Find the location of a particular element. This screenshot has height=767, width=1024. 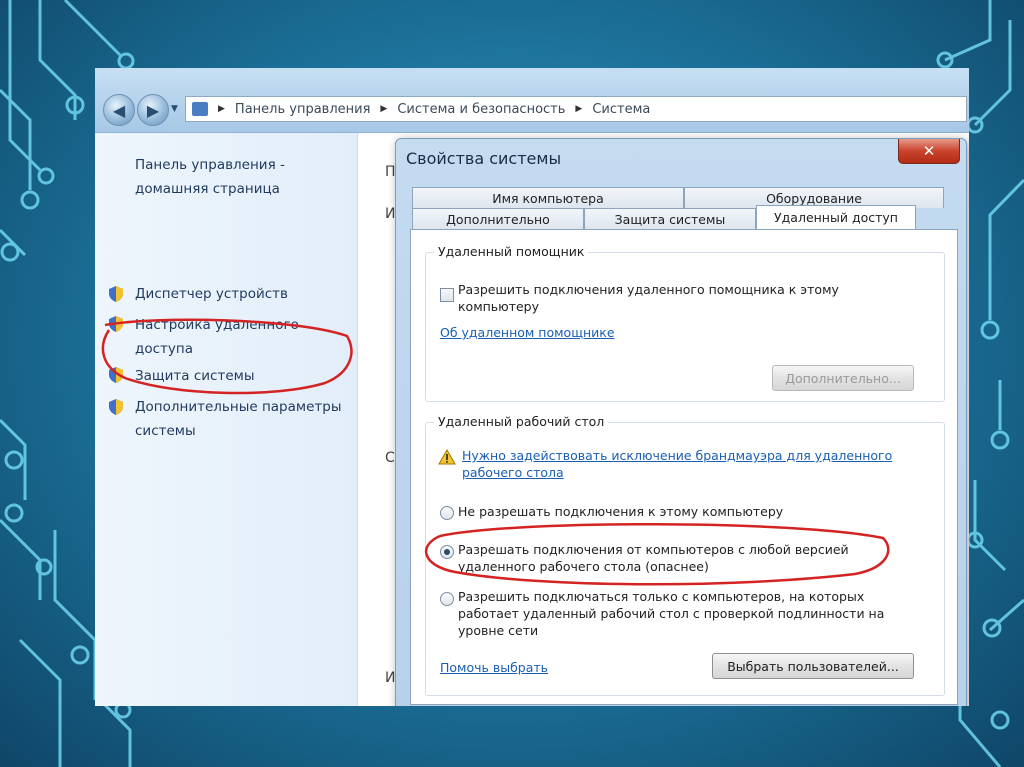

forward-icon: ▶ is located at coordinates (153, 110).